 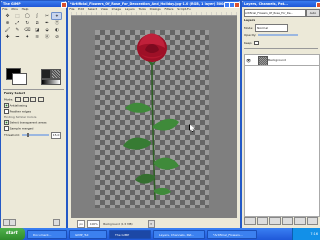 I want to click on opacity-row: Opacity:, so click(x=271, y=35).